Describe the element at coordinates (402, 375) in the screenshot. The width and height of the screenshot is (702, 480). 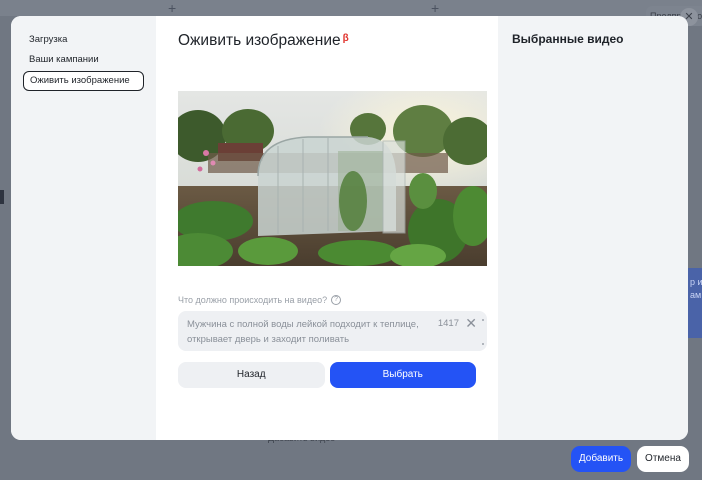
I see `choose-button: Выбрать` at that location.